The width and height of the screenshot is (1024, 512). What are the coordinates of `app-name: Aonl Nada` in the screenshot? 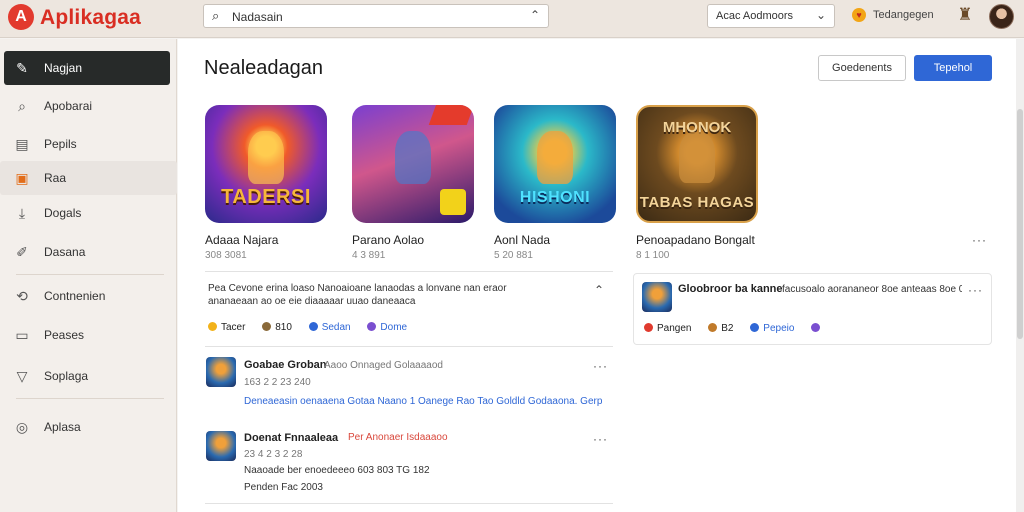 It's located at (522, 240).